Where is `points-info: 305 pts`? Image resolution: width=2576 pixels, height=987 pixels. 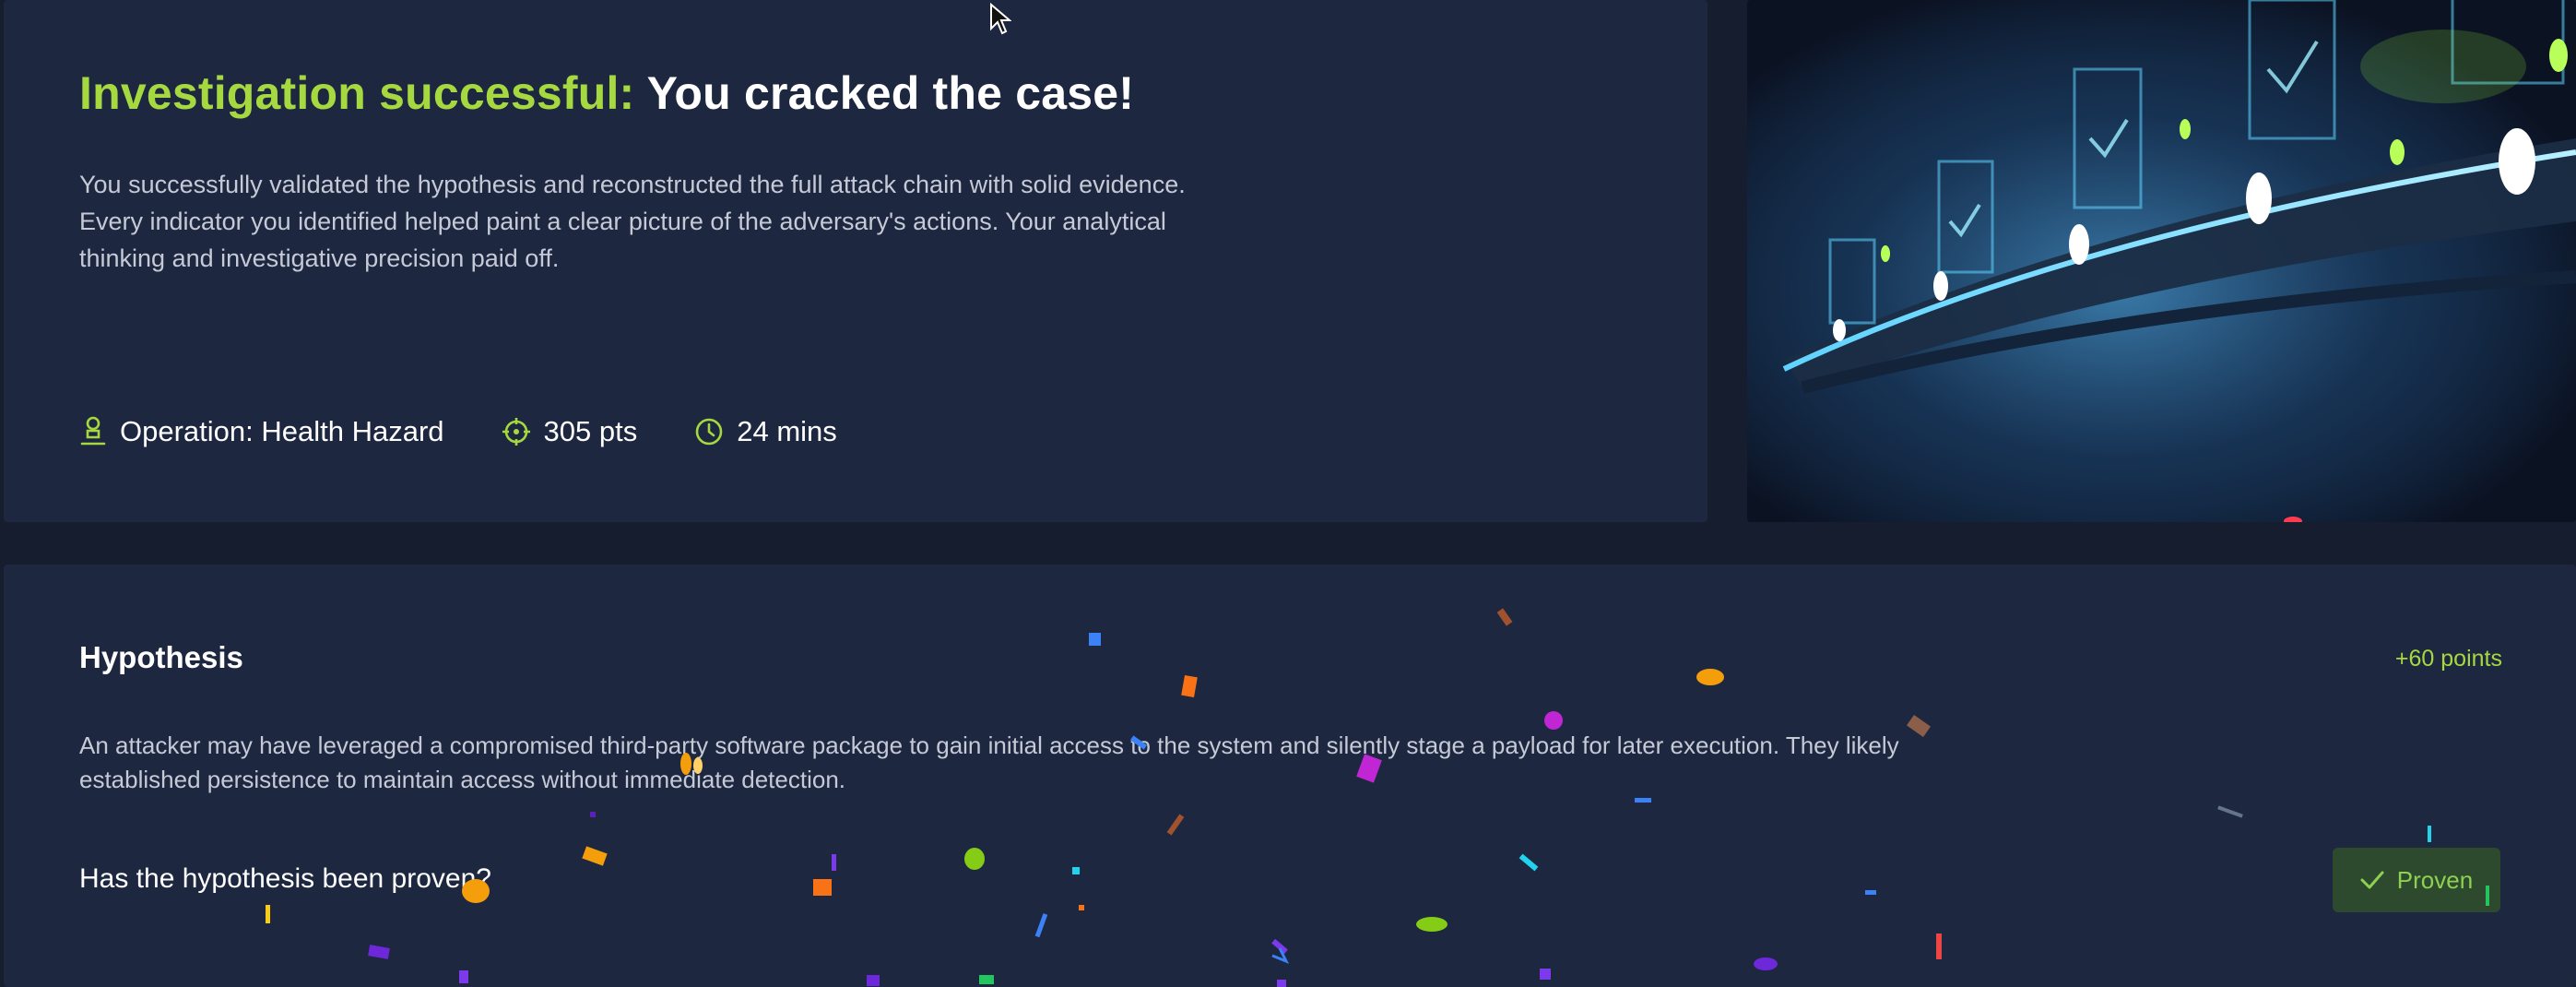 points-info: 305 pts is located at coordinates (570, 431).